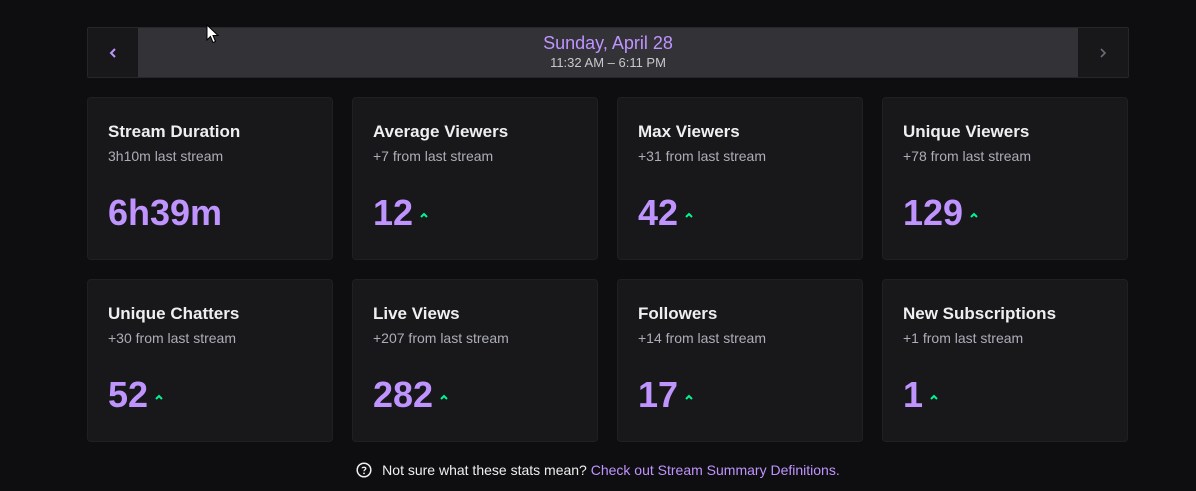 The width and height of the screenshot is (1196, 491). I want to click on stat-value: 1, so click(913, 394).